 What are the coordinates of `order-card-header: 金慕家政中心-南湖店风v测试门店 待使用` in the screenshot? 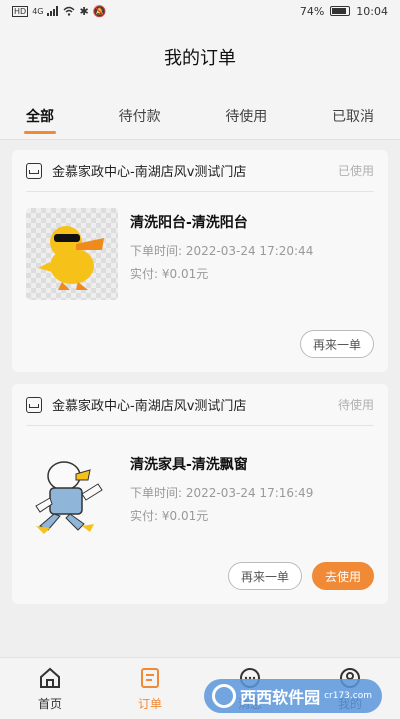 It's located at (200, 405).